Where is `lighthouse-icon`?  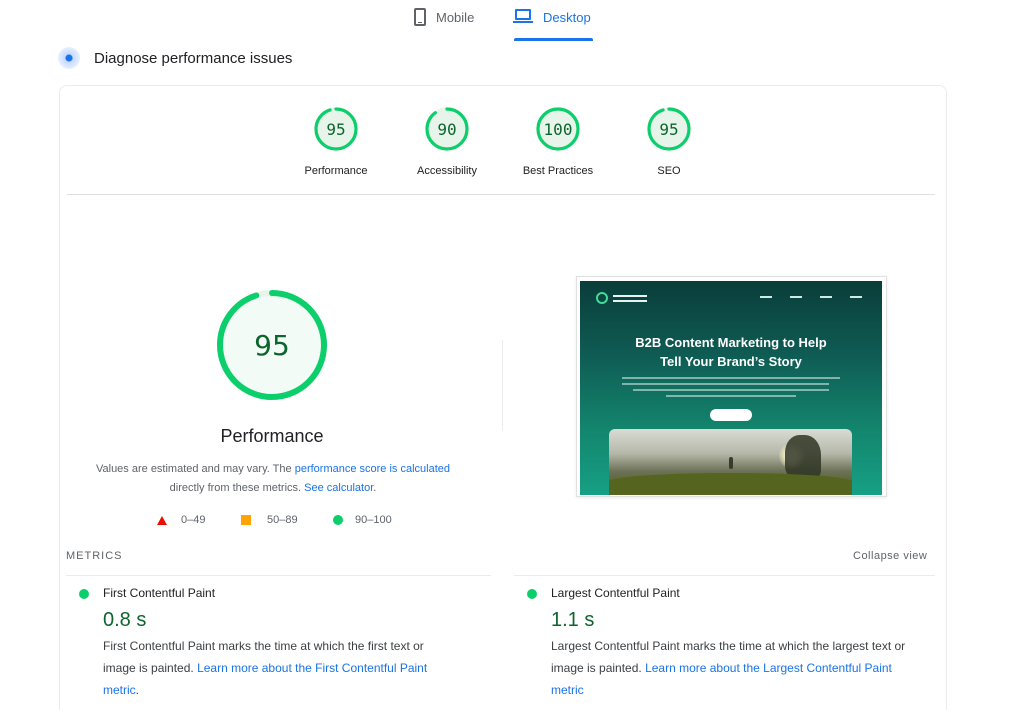 lighthouse-icon is located at coordinates (69, 58).